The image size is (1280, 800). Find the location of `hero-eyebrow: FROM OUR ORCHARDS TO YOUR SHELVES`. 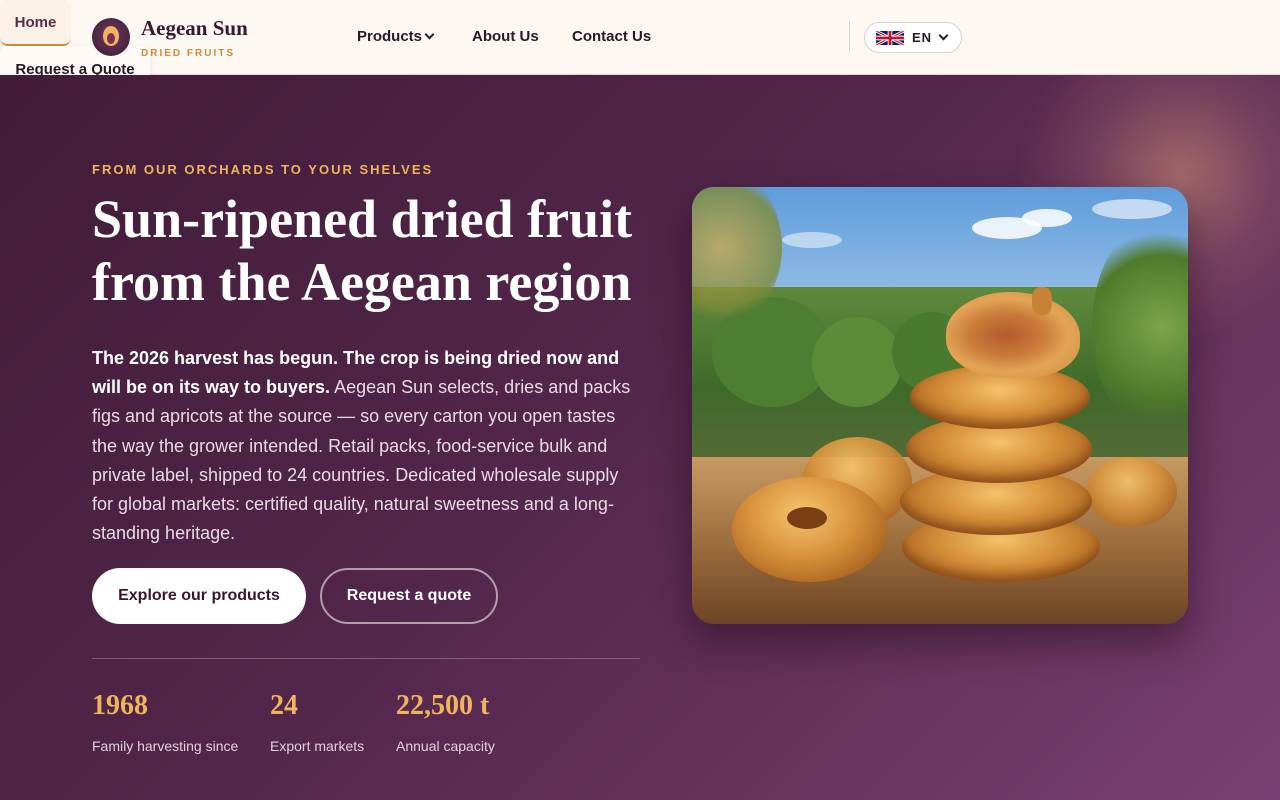

hero-eyebrow: FROM OUR ORCHARDS TO YOUR SHELVES is located at coordinates (263, 169).